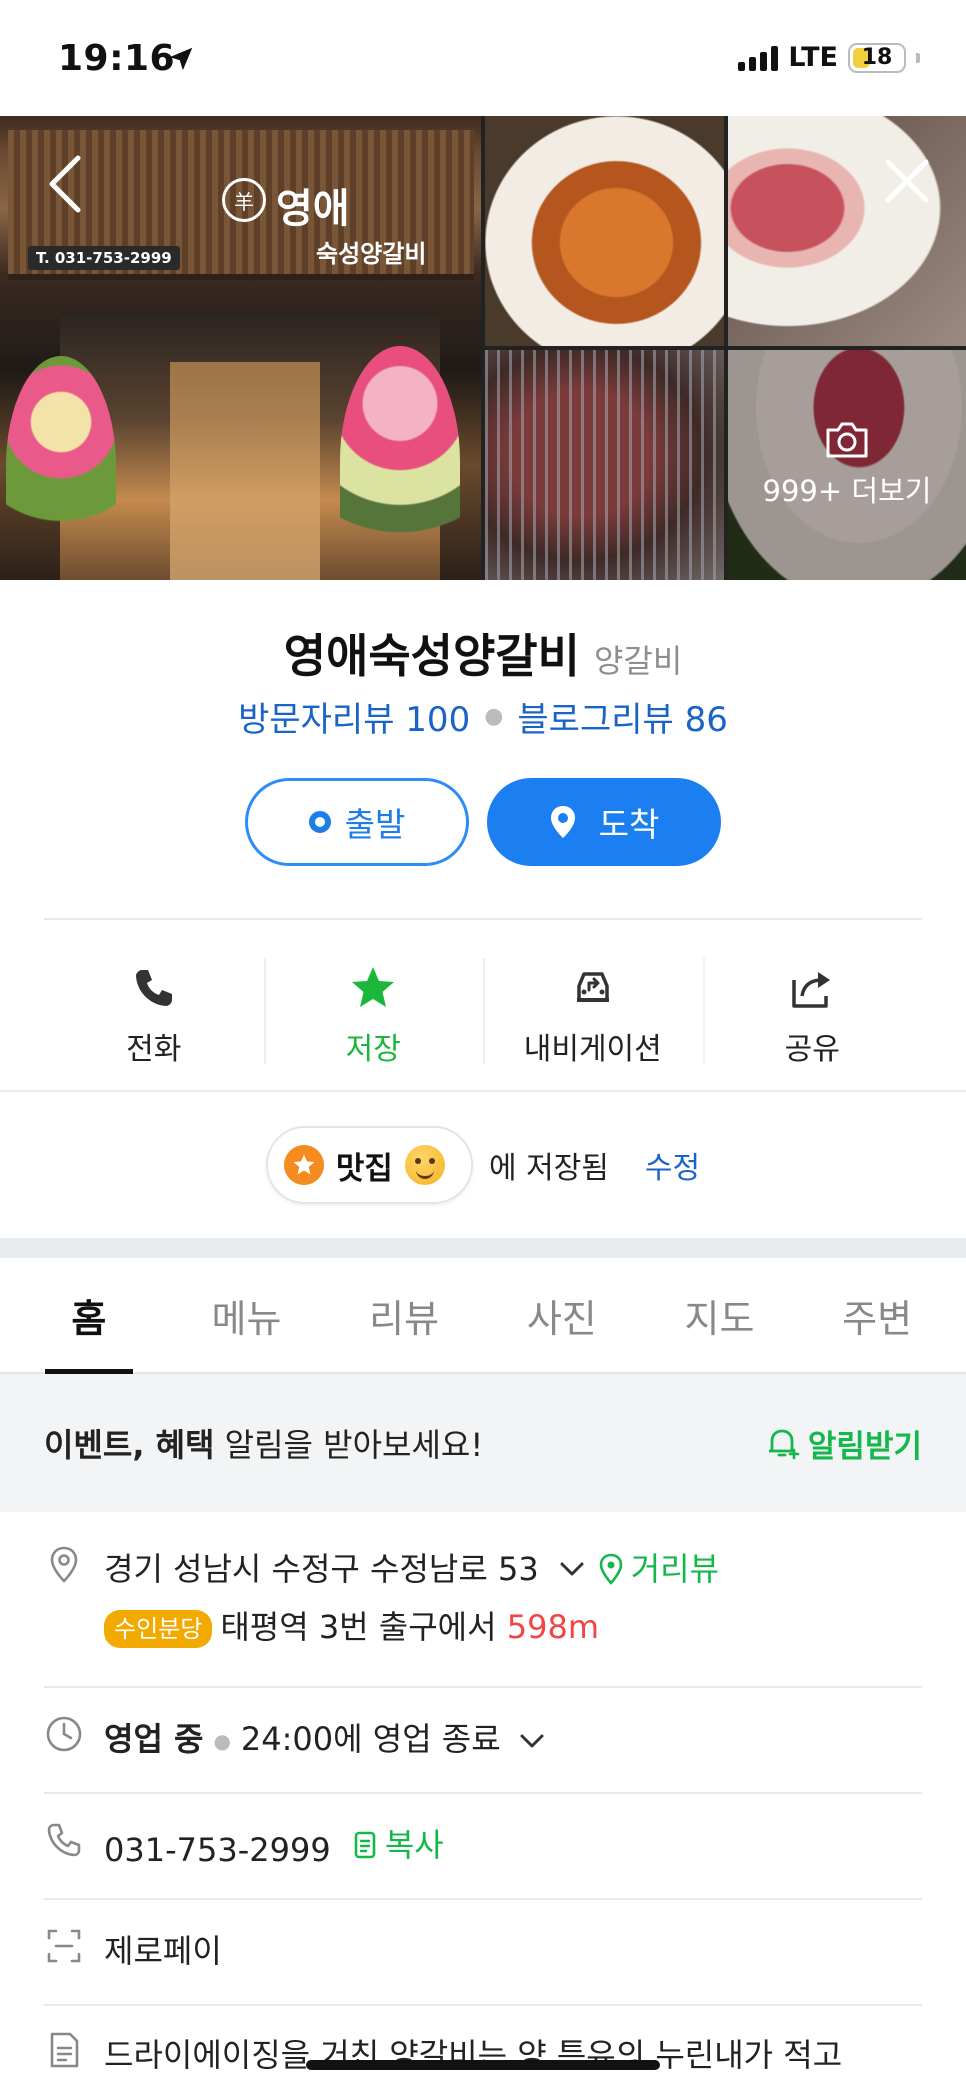  I want to click on hours-row: 영업 중 ● 24:00에 영업 종료, so click(483, 1740).